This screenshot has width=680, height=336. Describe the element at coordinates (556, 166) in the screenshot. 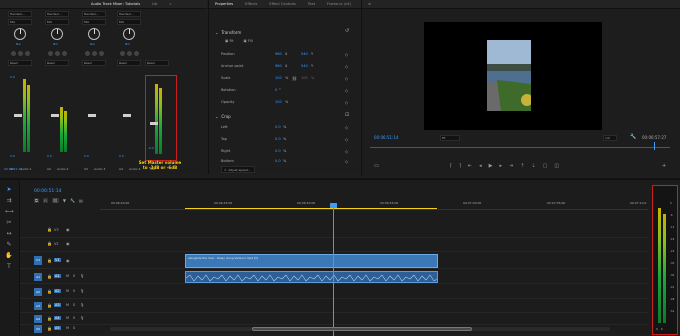

I see `comparison-view-icon: ◫` at that location.